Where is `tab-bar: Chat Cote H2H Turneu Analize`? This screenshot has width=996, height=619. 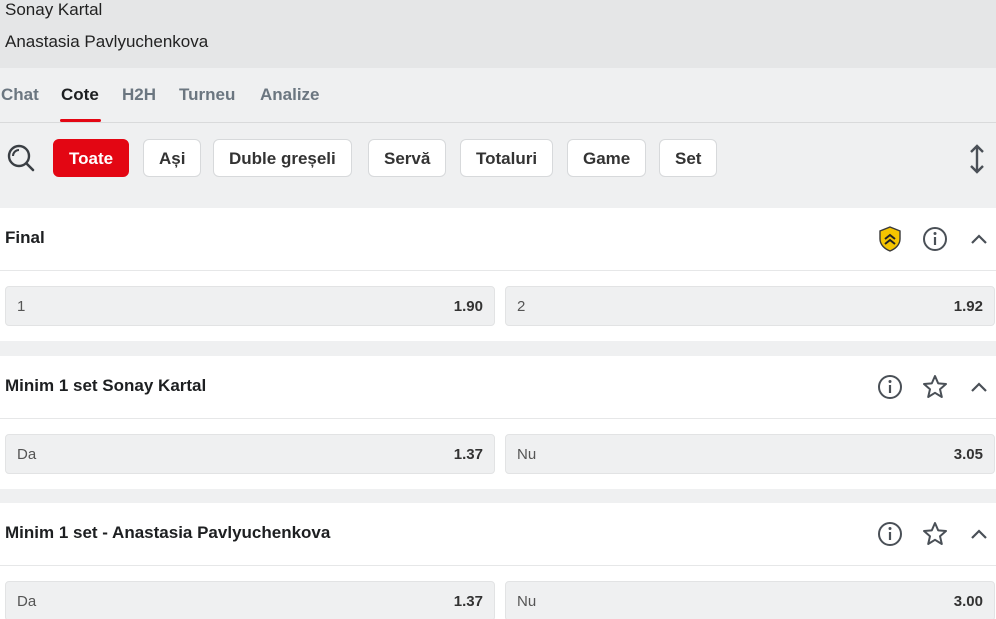
tab-bar: Chat Cote H2H Turneu Analize is located at coordinates (498, 95).